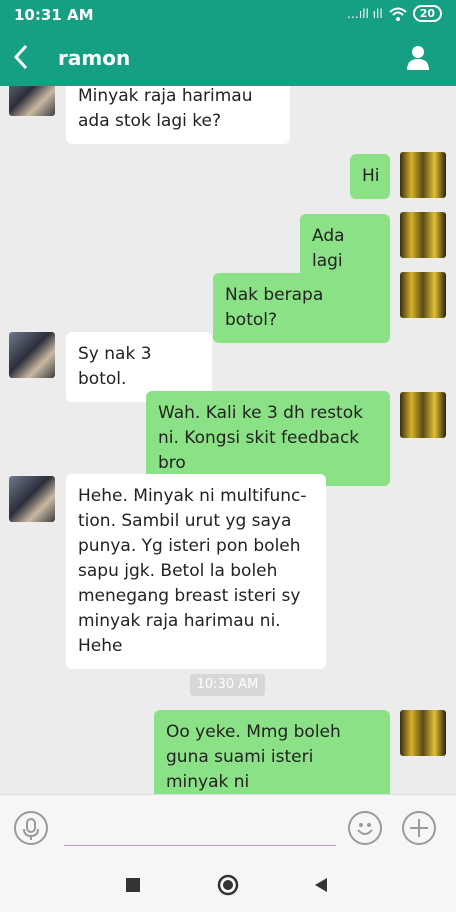 The width and height of the screenshot is (456, 912). I want to click on wifi-icon, so click(398, 14).